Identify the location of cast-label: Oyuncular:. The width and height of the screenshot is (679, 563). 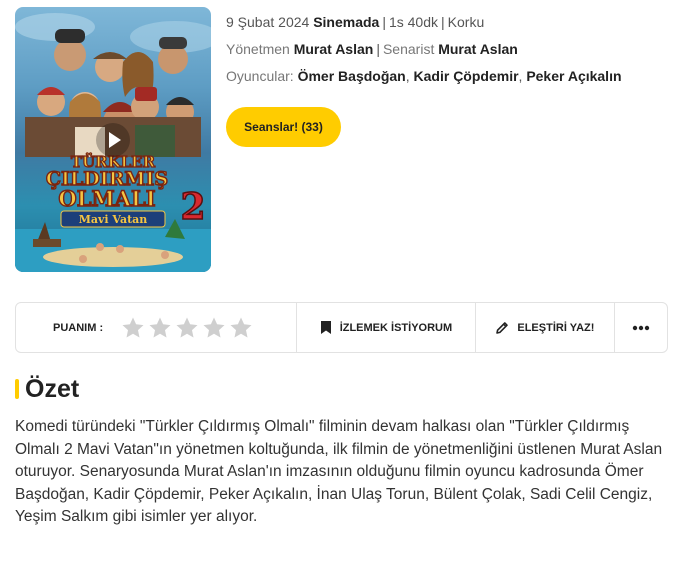
(260, 76).